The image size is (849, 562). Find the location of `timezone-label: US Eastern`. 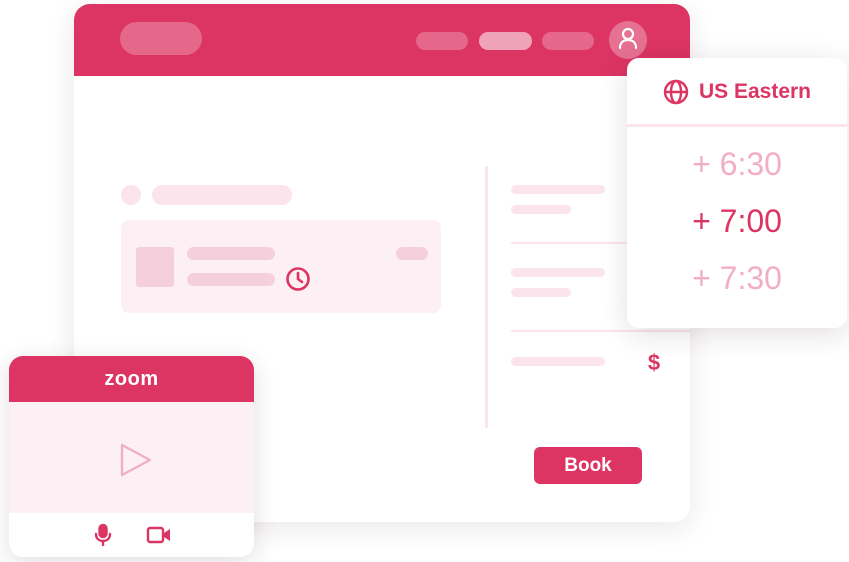

timezone-label: US Eastern is located at coordinates (755, 91).